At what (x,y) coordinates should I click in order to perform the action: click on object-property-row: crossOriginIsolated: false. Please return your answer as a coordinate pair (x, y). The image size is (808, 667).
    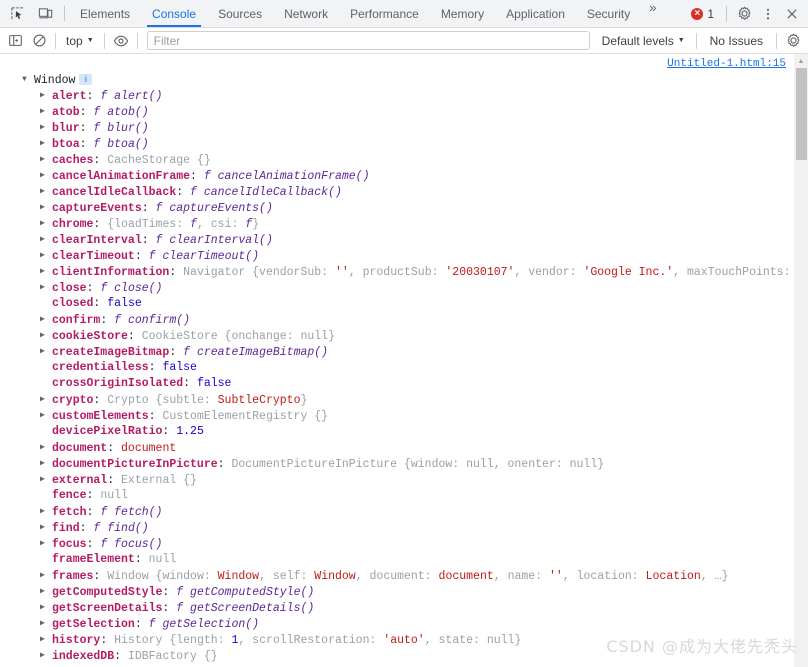
    Looking at the image, I should click on (404, 384).